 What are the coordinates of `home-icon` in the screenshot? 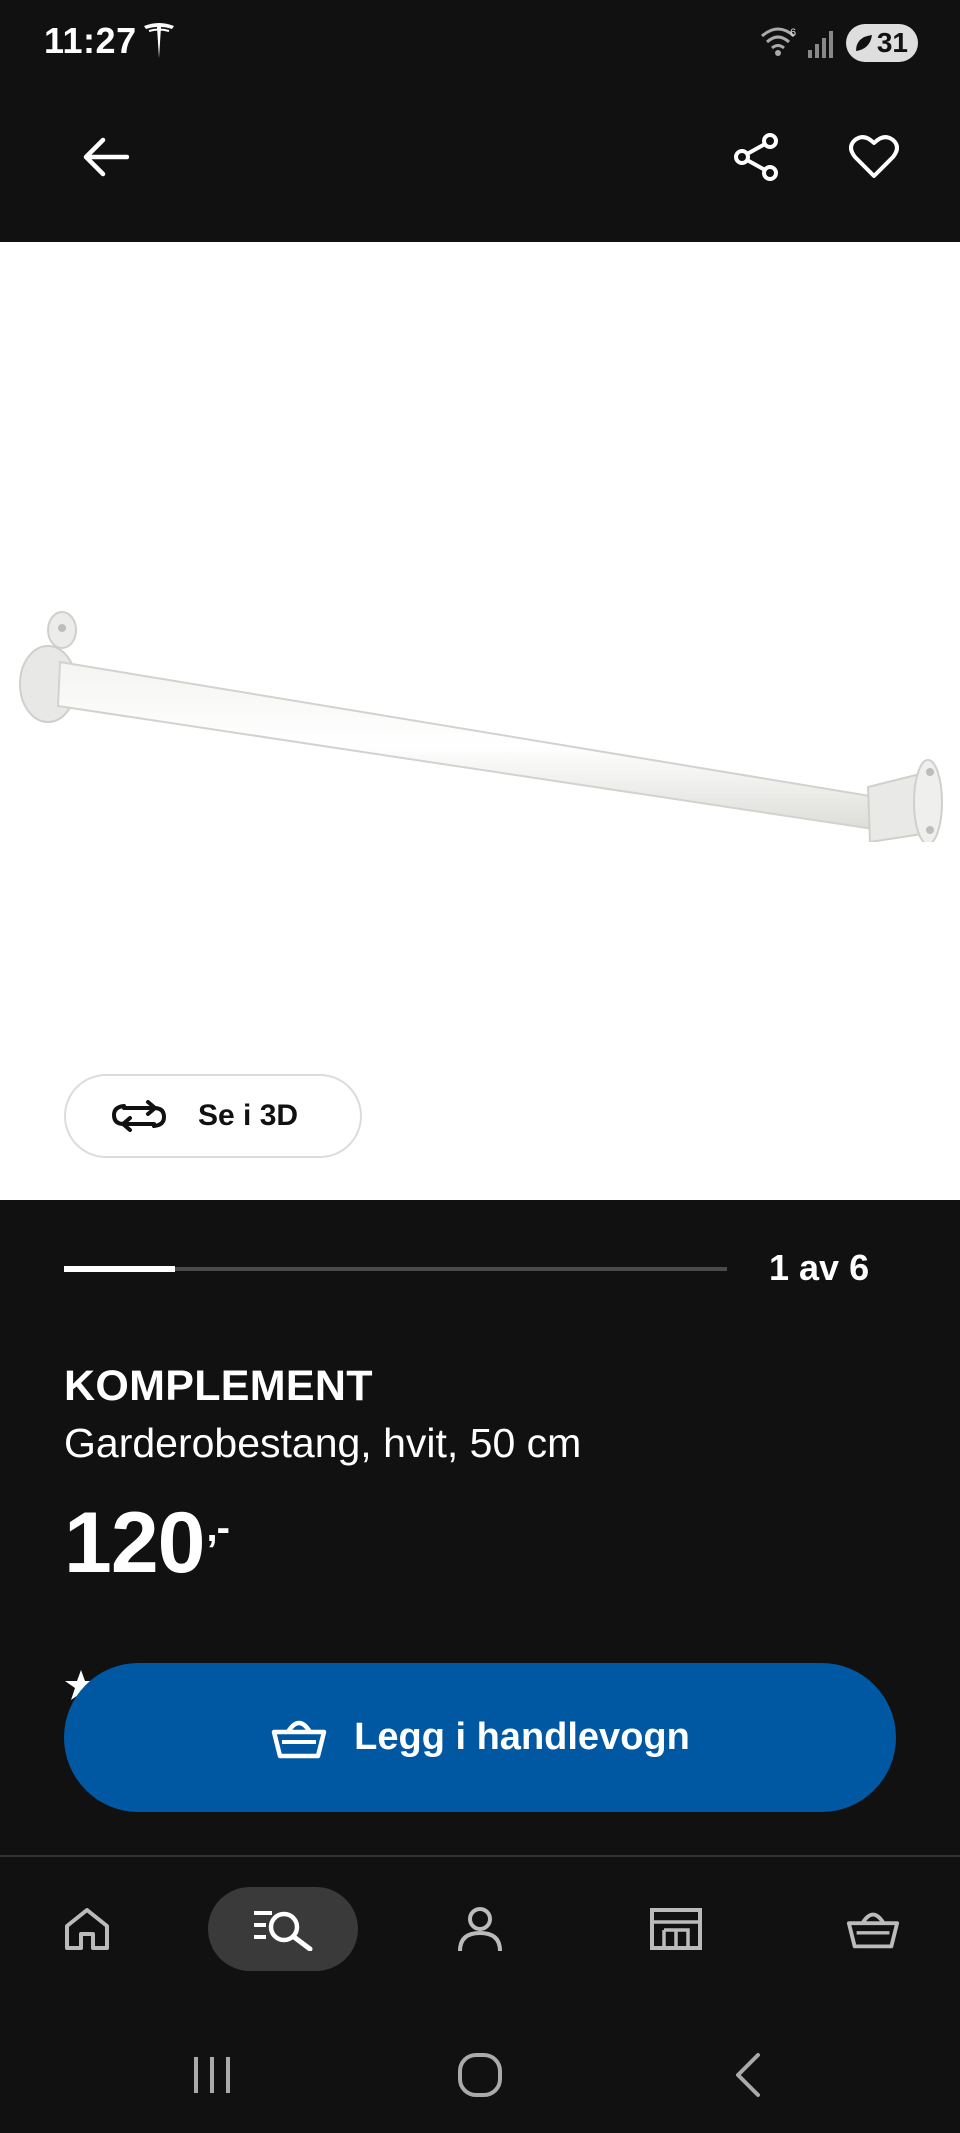 It's located at (87, 1929).